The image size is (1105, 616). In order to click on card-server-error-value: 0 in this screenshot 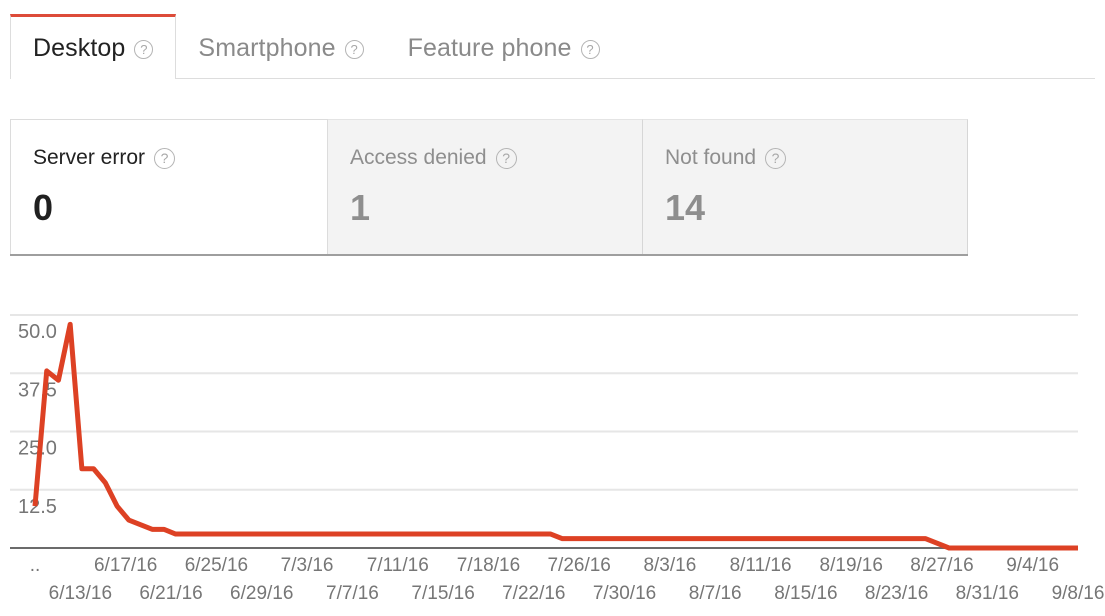, I will do `click(43, 207)`.